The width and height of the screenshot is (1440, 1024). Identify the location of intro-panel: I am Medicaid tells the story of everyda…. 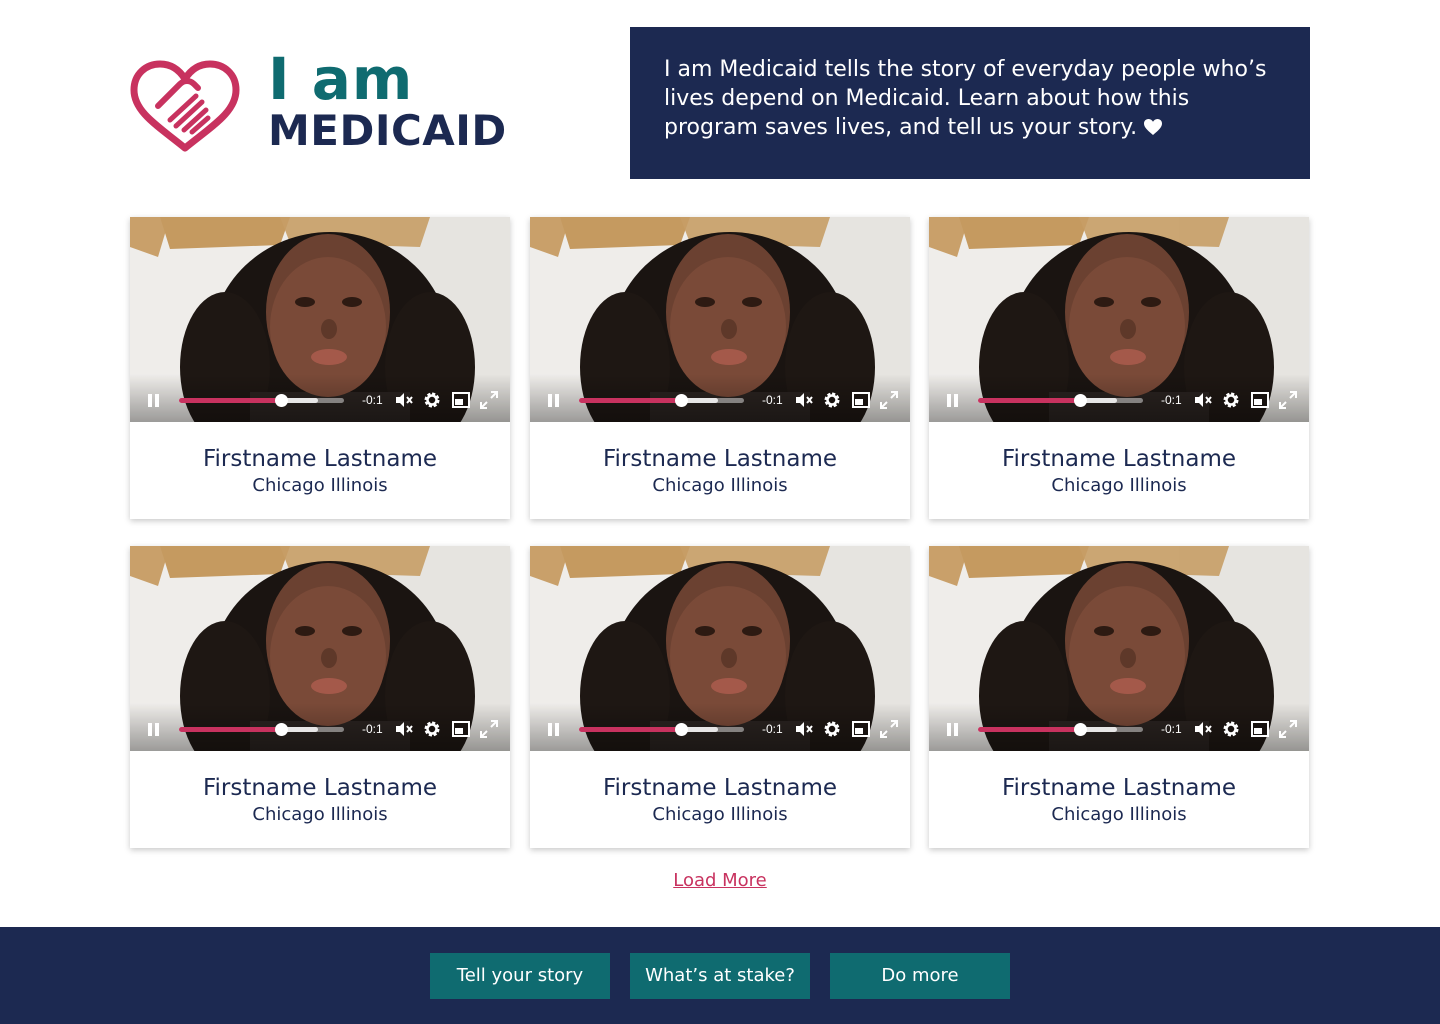
(970, 103).